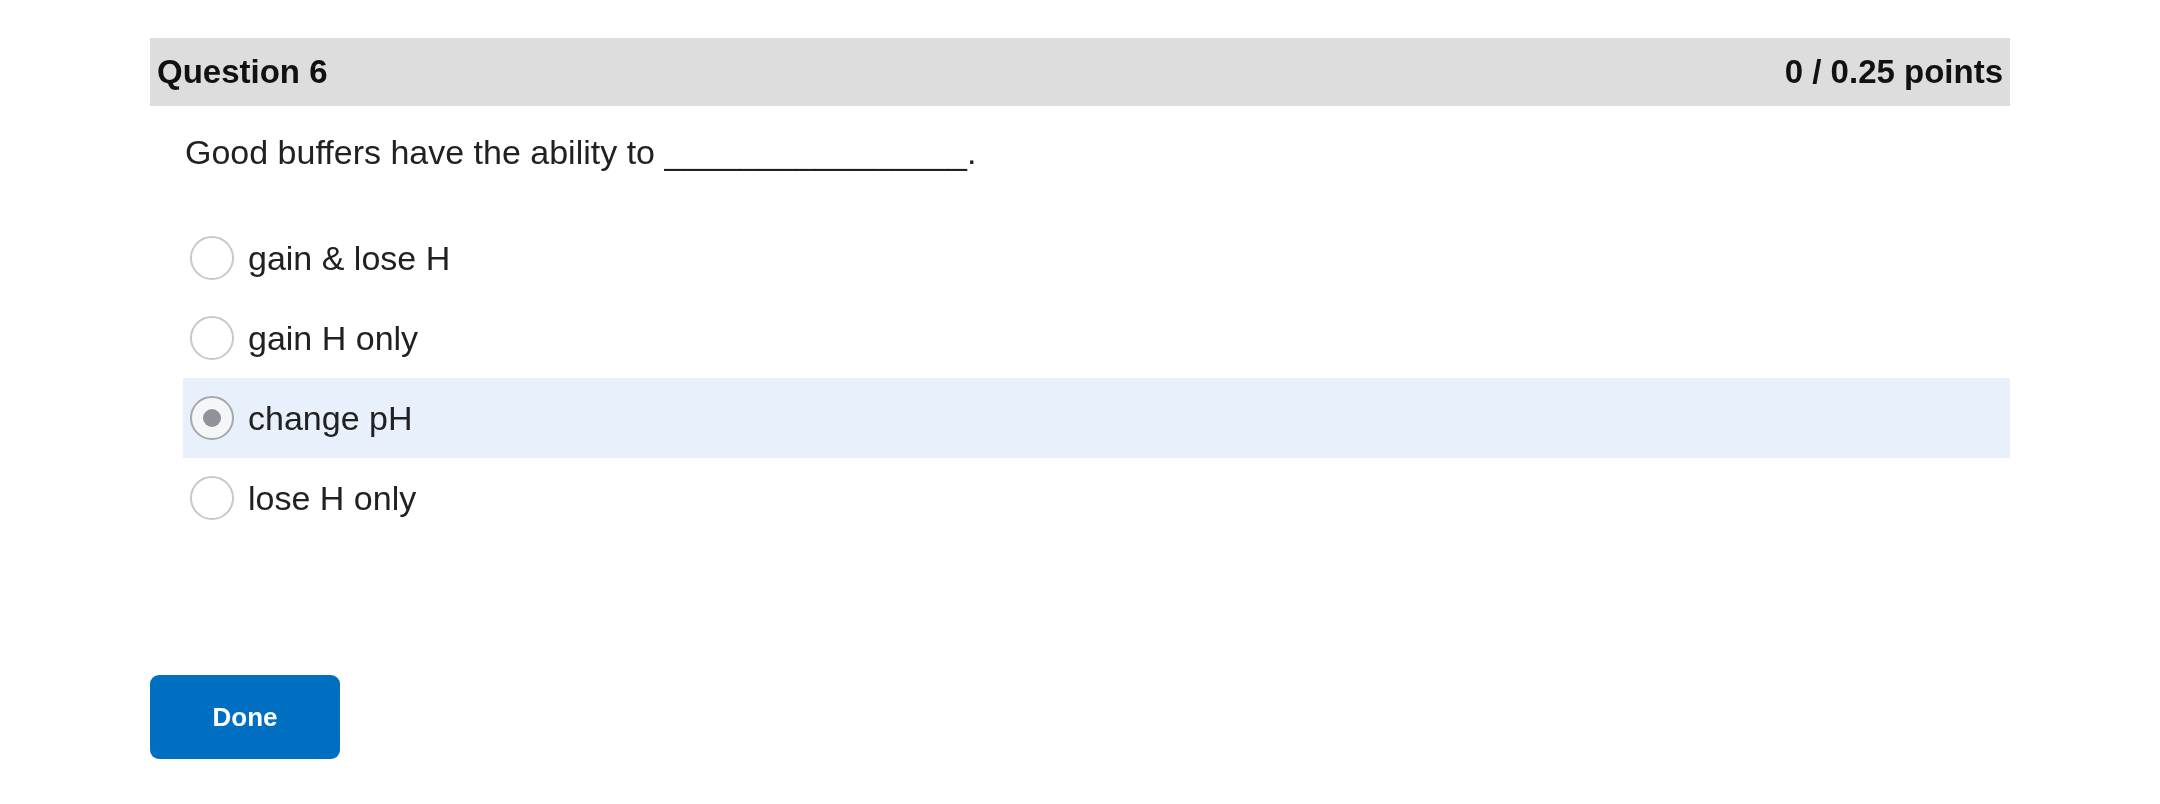 The height and width of the screenshot is (804, 2160). I want to click on option-label: lose H only, so click(332, 498).